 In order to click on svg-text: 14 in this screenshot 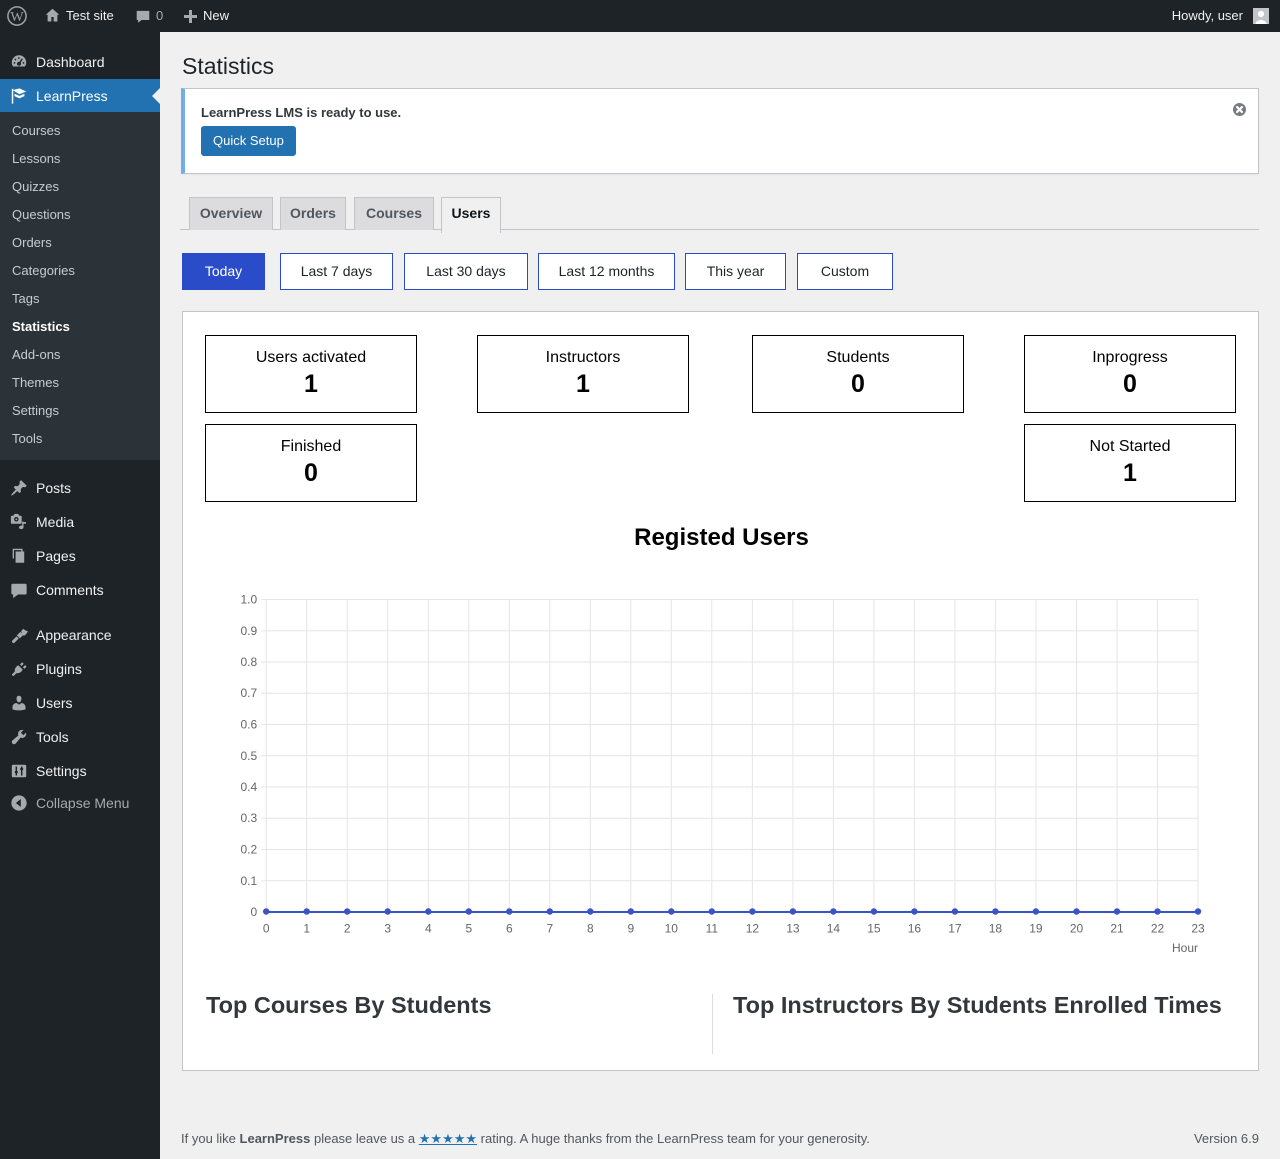, I will do `click(834, 929)`.